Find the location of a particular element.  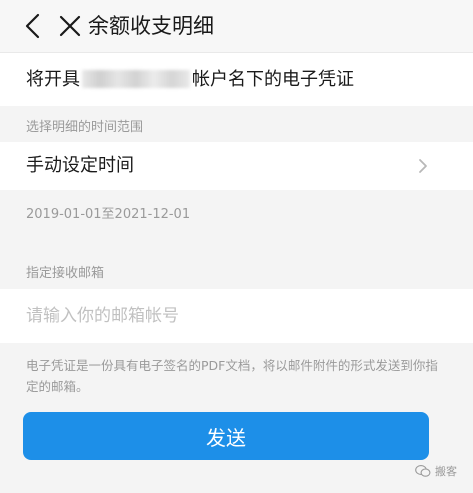

send-button: 发送 is located at coordinates (226, 436).